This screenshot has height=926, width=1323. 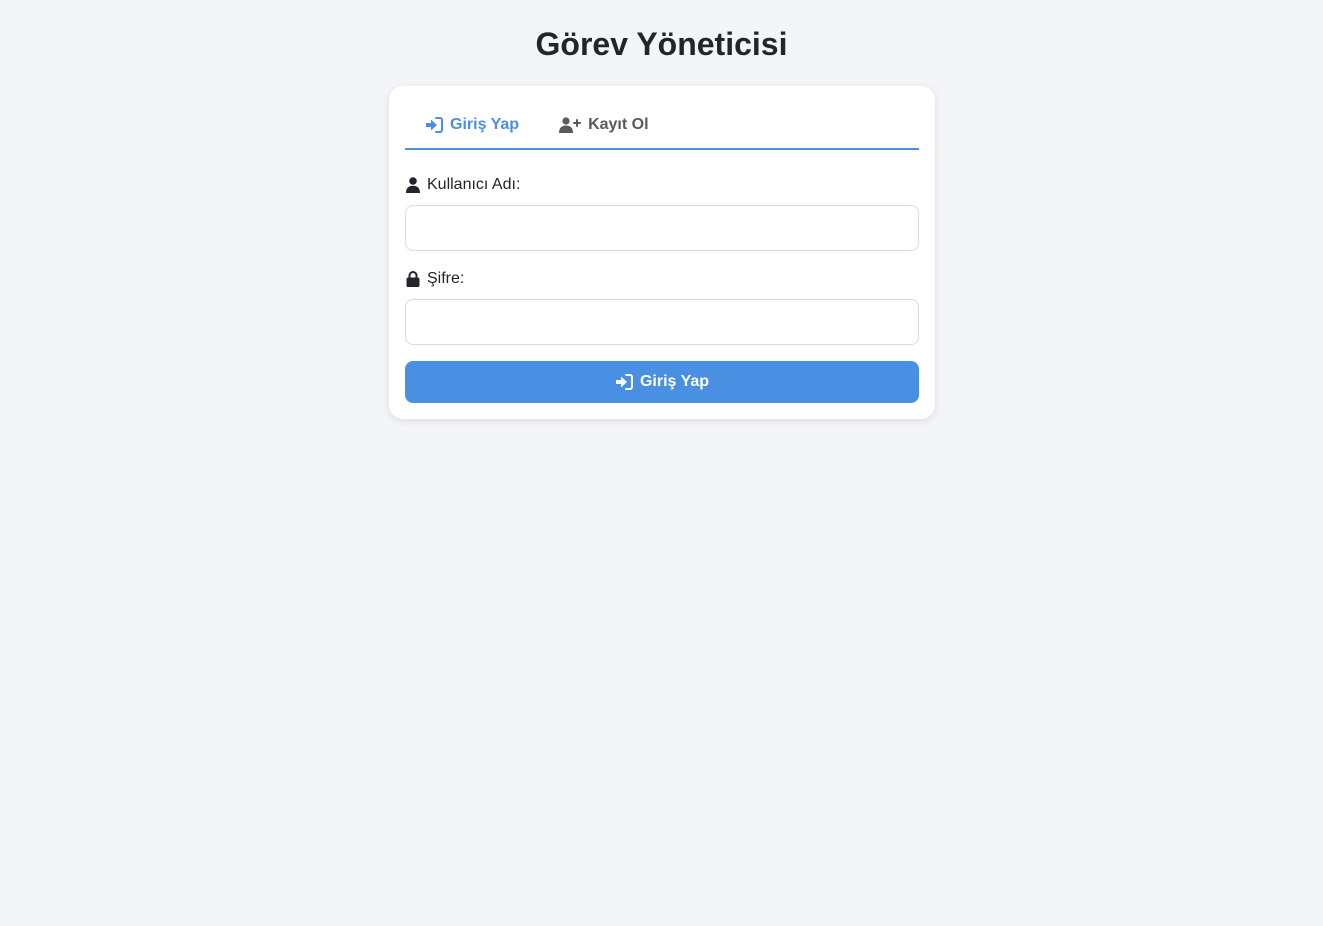 What do you see at coordinates (412, 279) in the screenshot?
I see `lock-icon` at bounding box center [412, 279].